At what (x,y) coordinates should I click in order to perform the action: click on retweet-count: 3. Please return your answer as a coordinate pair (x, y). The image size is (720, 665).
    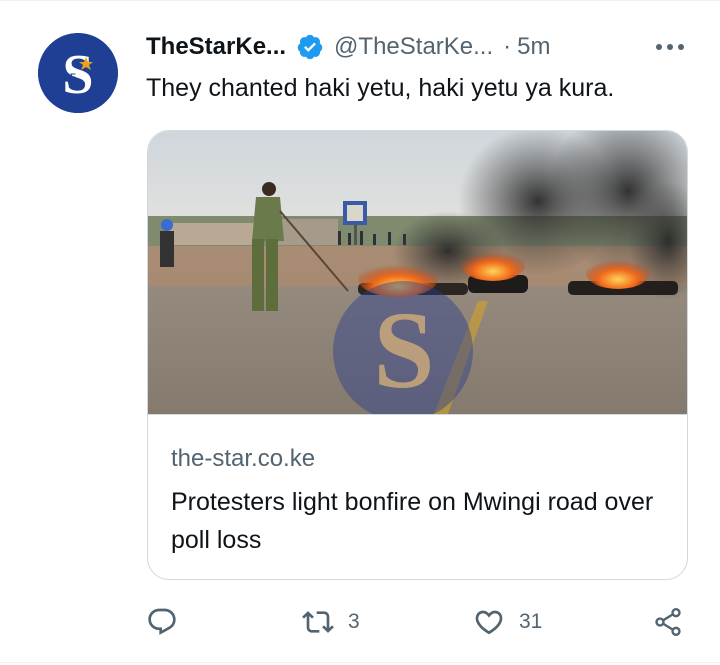
    Looking at the image, I should click on (354, 621).